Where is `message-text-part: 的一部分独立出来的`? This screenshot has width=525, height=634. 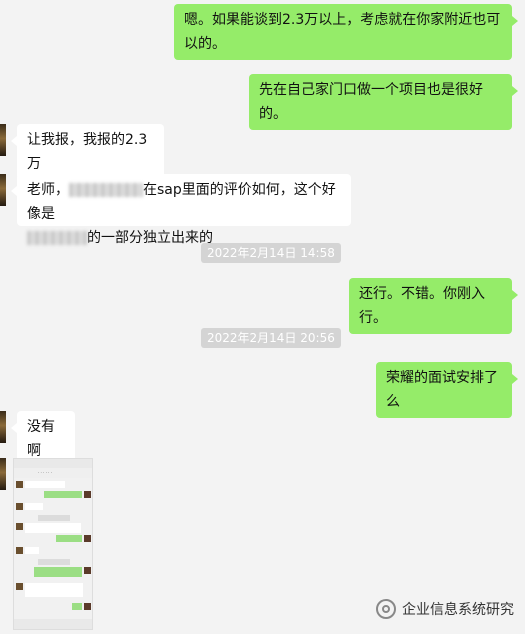
message-text-part: 的一部分独立出来的 is located at coordinates (150, 238).